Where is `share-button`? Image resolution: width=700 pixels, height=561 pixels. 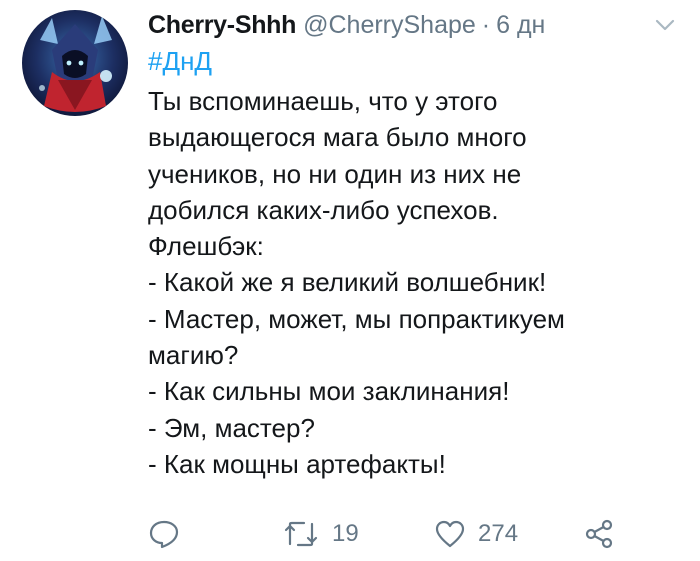
share-button is located at coordinates (599, 534).